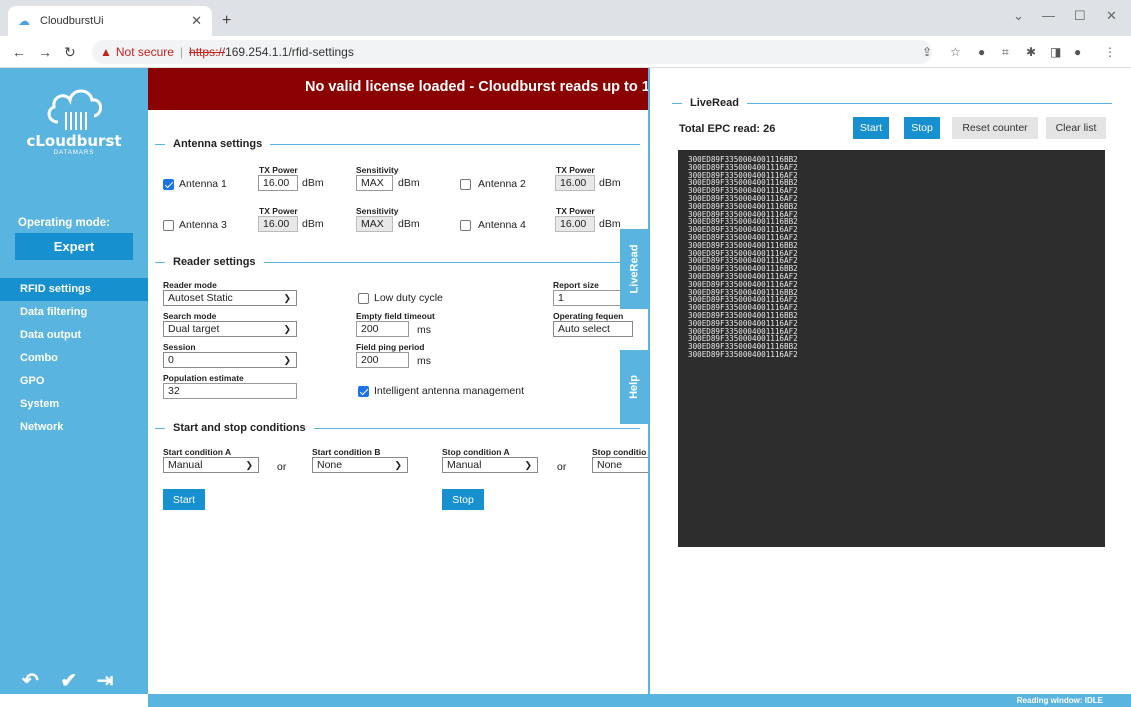  I want to click on reader-settings-header: Reader settings, so click(397, 262).